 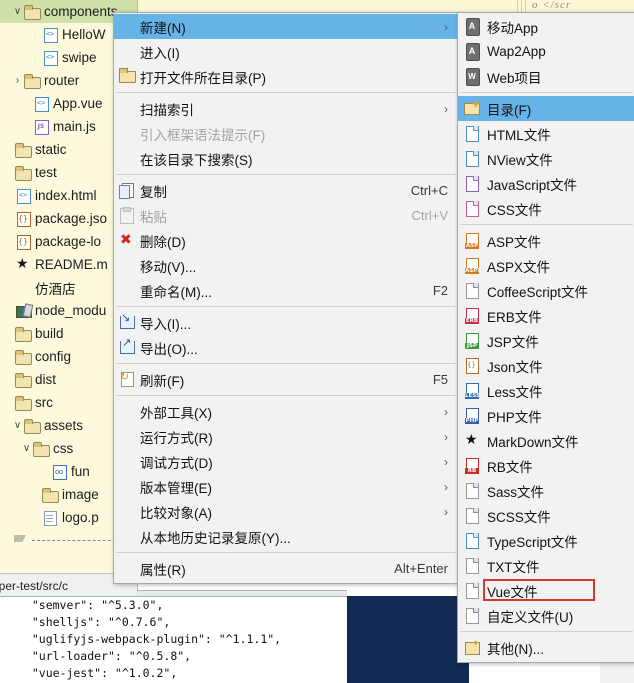 What do you see at coordinates (286, 511) in the screenshot?
I see `context-menu-item: 比较对象(A) ›` at bounding box center [286, 511].